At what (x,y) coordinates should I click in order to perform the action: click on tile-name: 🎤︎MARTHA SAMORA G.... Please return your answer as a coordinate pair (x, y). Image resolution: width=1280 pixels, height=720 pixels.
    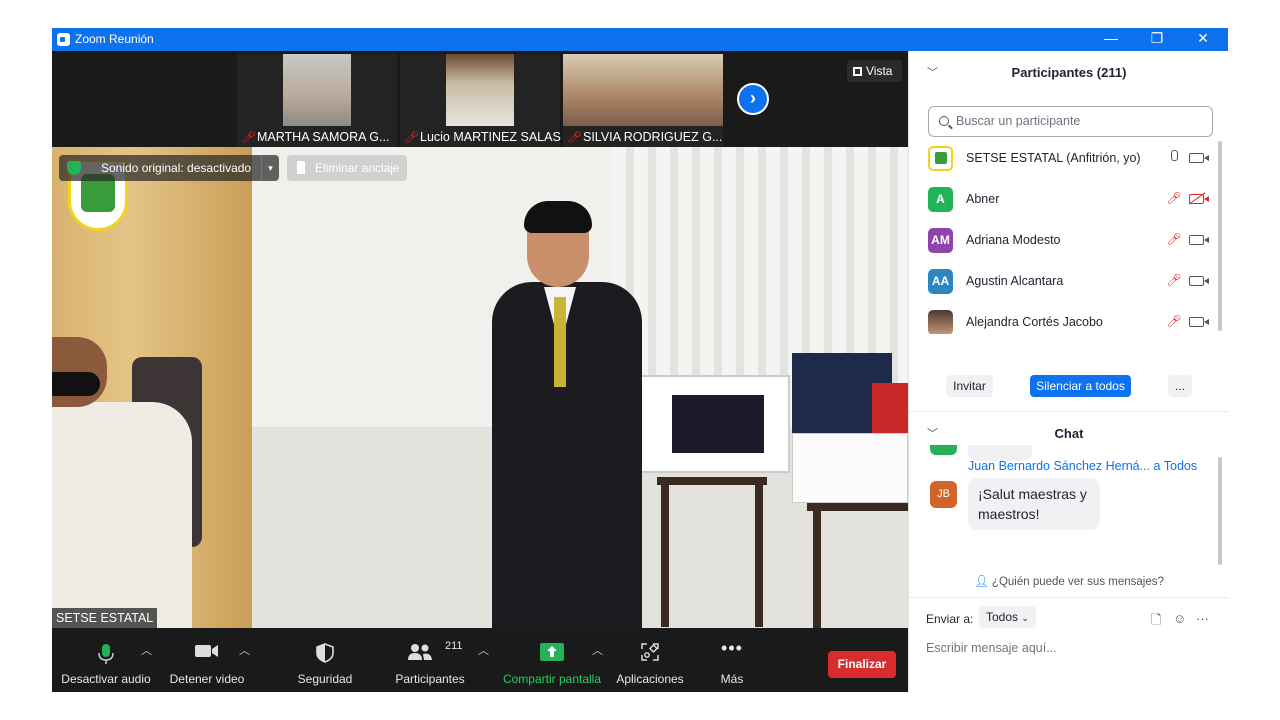
    Looking at the image, I should click on (315, 137).